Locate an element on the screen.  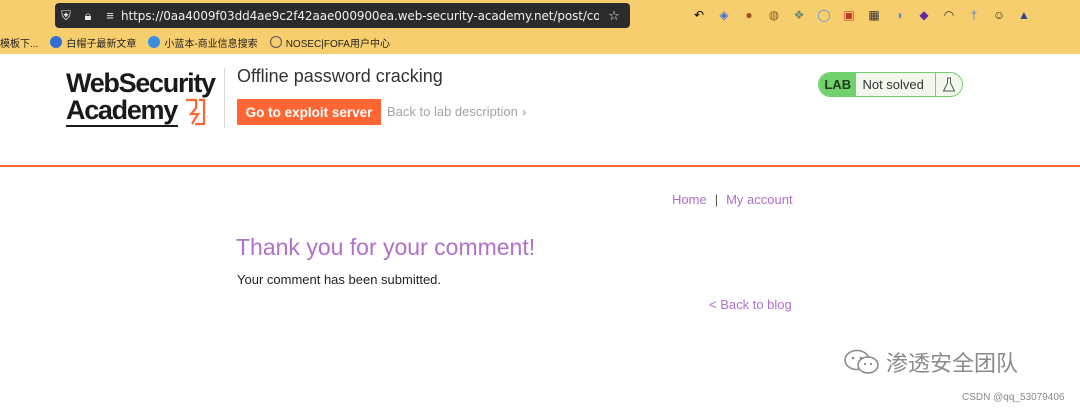
bookmark-item: 白帽子最新文章 is located at coordinates (93, 42).